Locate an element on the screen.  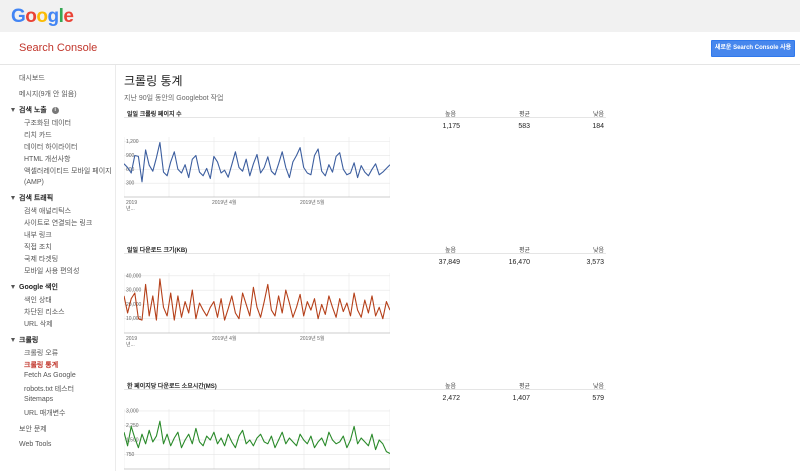
y-tick-label: 300 is located at coordinates (130, 184).